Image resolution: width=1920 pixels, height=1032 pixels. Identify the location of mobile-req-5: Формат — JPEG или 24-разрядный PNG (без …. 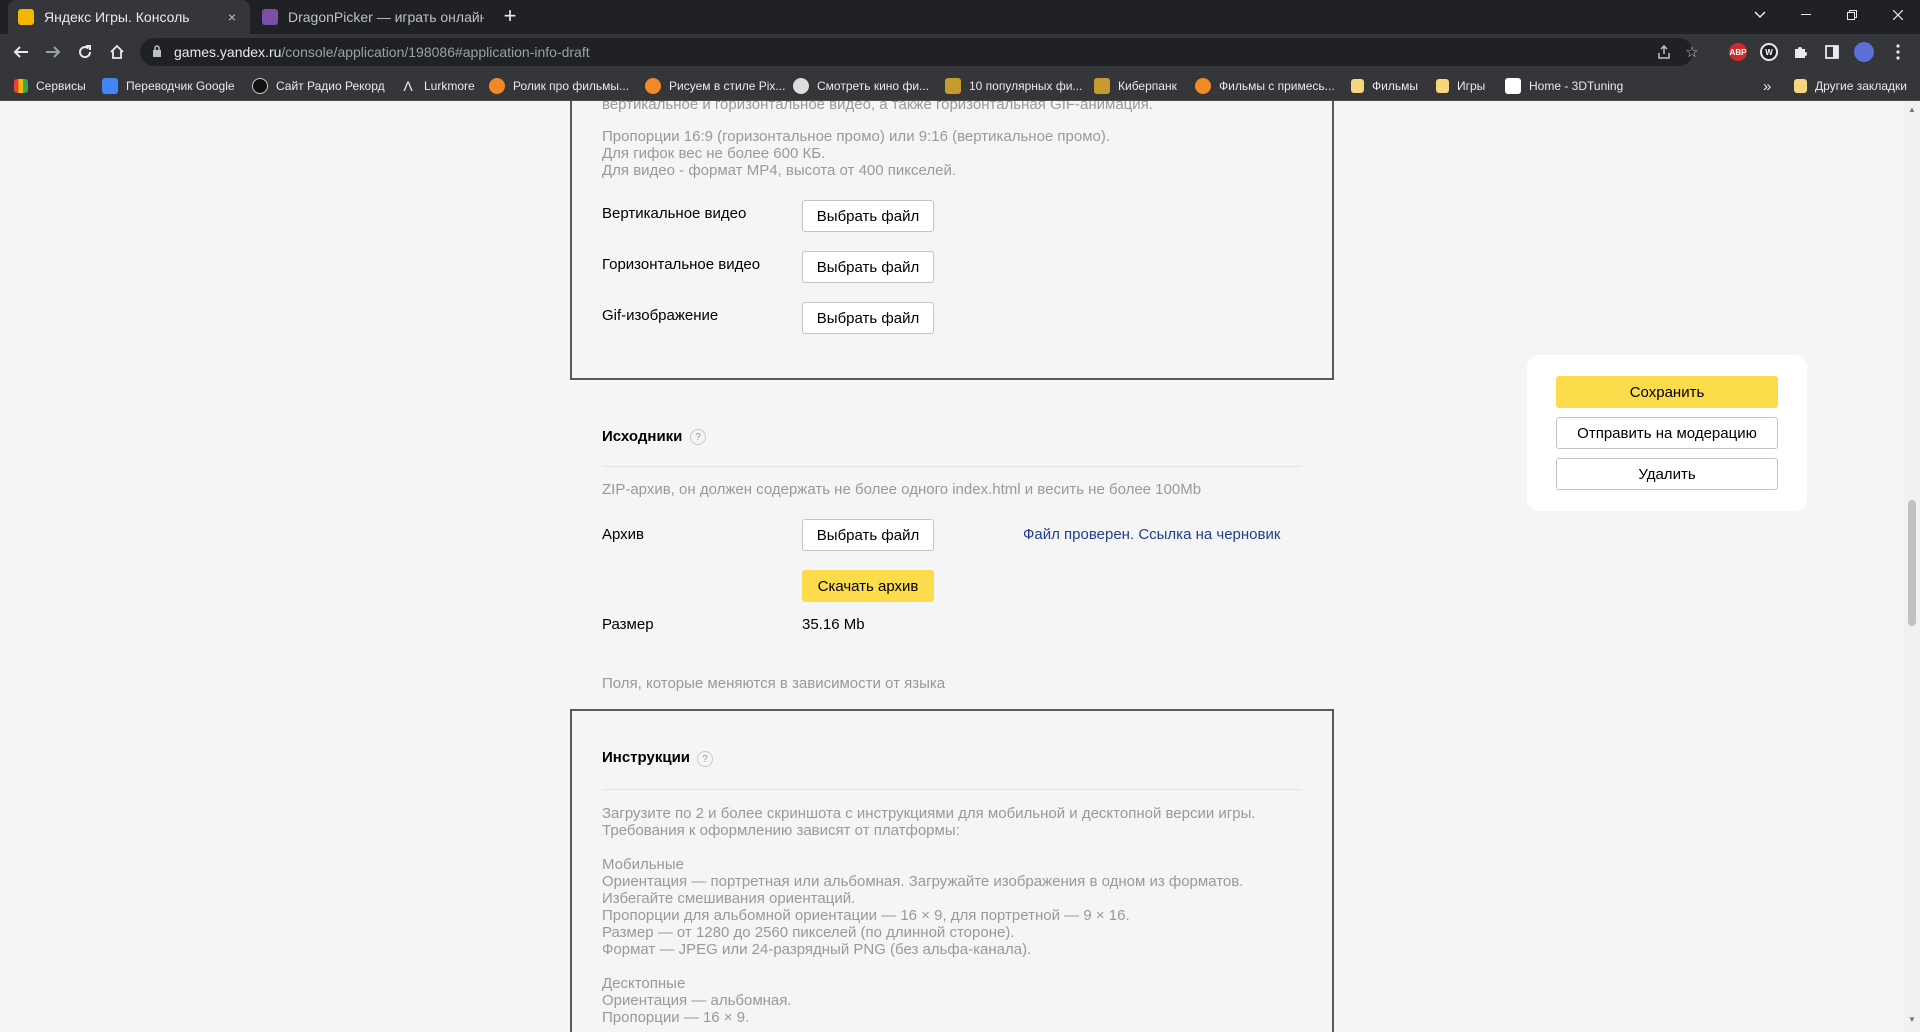
(817, 949).